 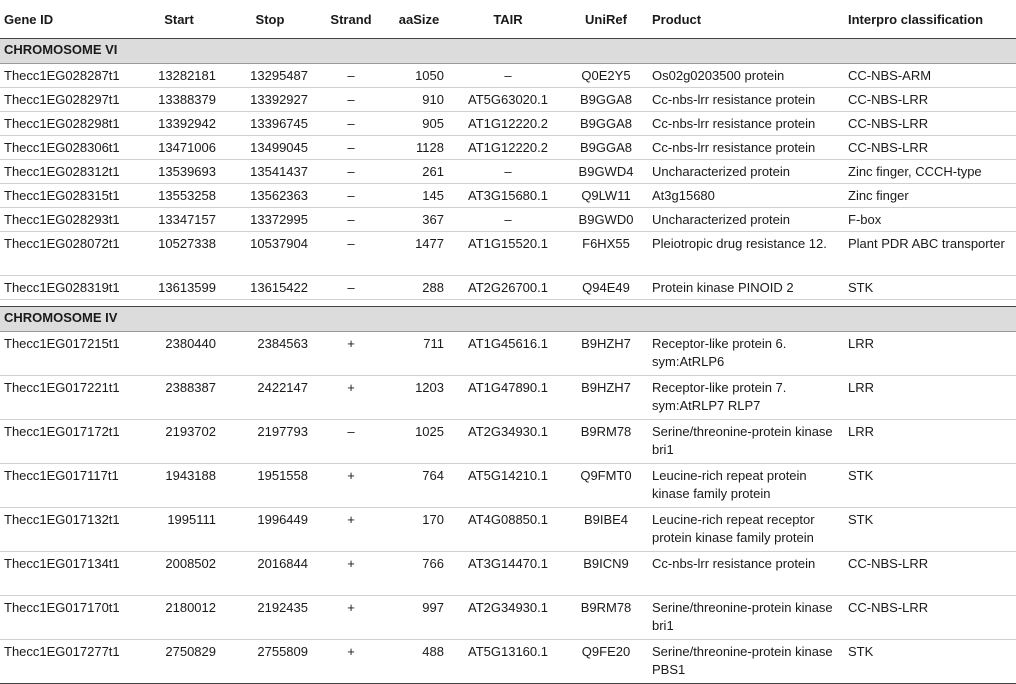 What do you see at coordinates (179, 441) in the screenshot?
I see `cell-start: 2193702` at bounding box center [179, 441].